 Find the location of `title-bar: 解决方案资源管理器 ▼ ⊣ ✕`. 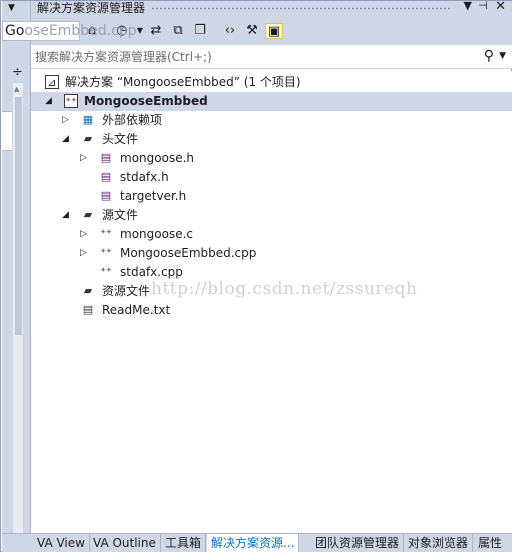

title-bar: 解决方案资源管理器 ▼ ⊣ ✕ is located at coordinates (271, 7).